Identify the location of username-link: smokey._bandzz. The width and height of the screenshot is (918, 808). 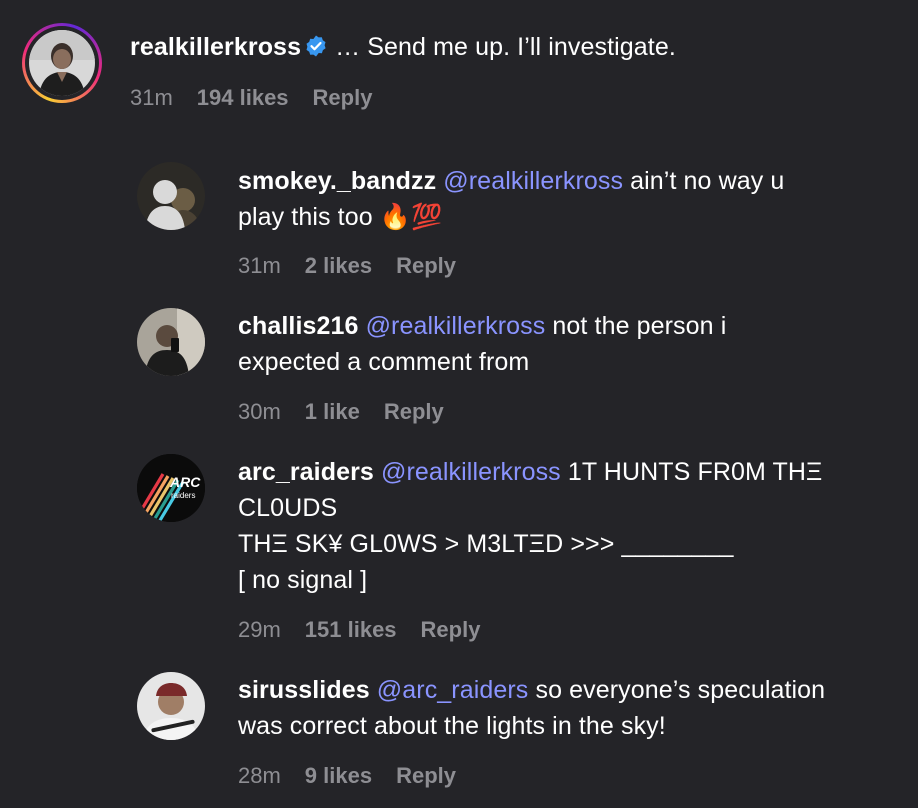
(337, 181).